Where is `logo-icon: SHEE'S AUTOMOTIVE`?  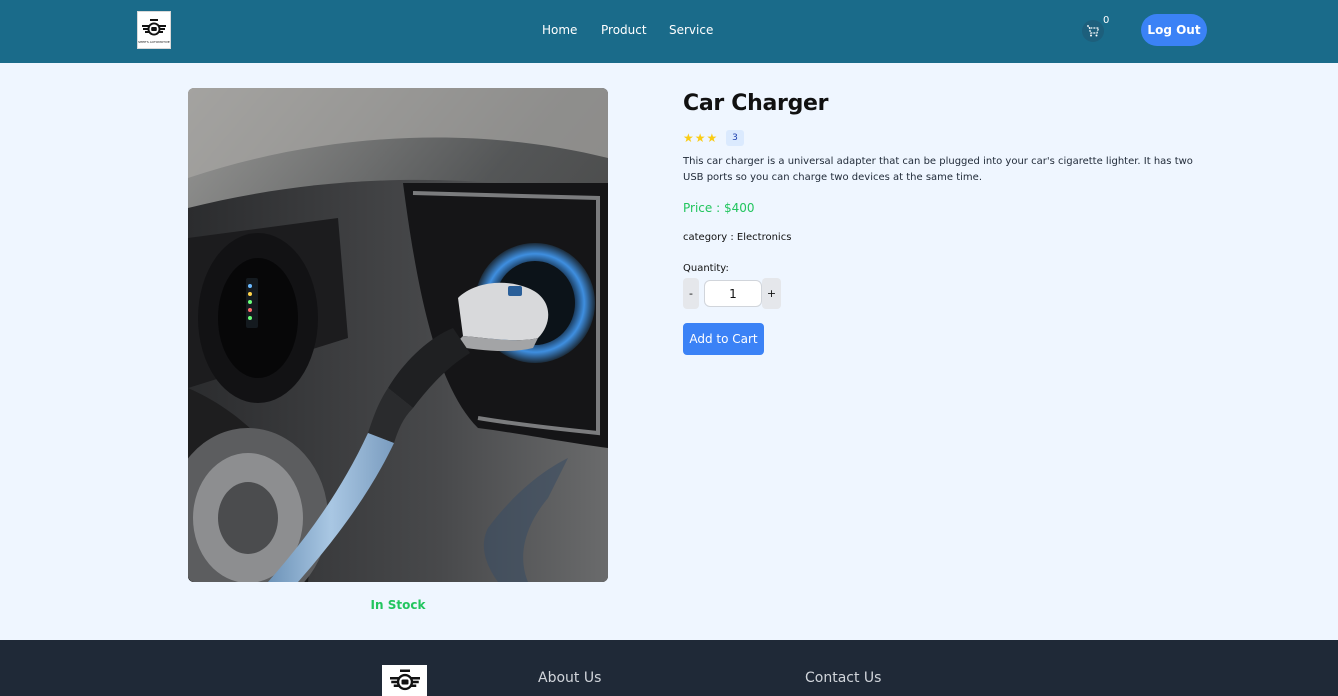 logo-icon: SHEE'S AUTOMOTIVE is located at coordinates (154, 30).